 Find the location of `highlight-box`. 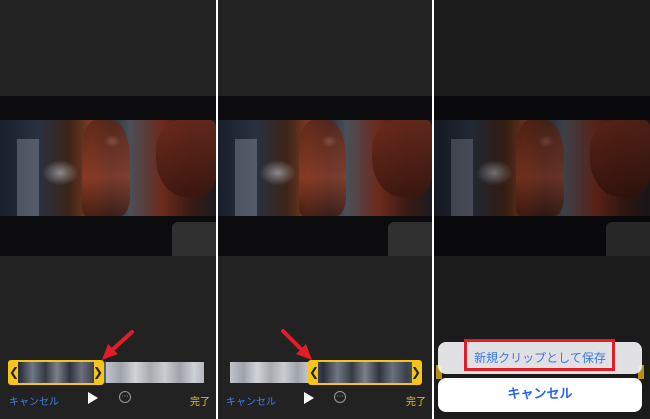

highlight-box is located at coordinates (539, 355).